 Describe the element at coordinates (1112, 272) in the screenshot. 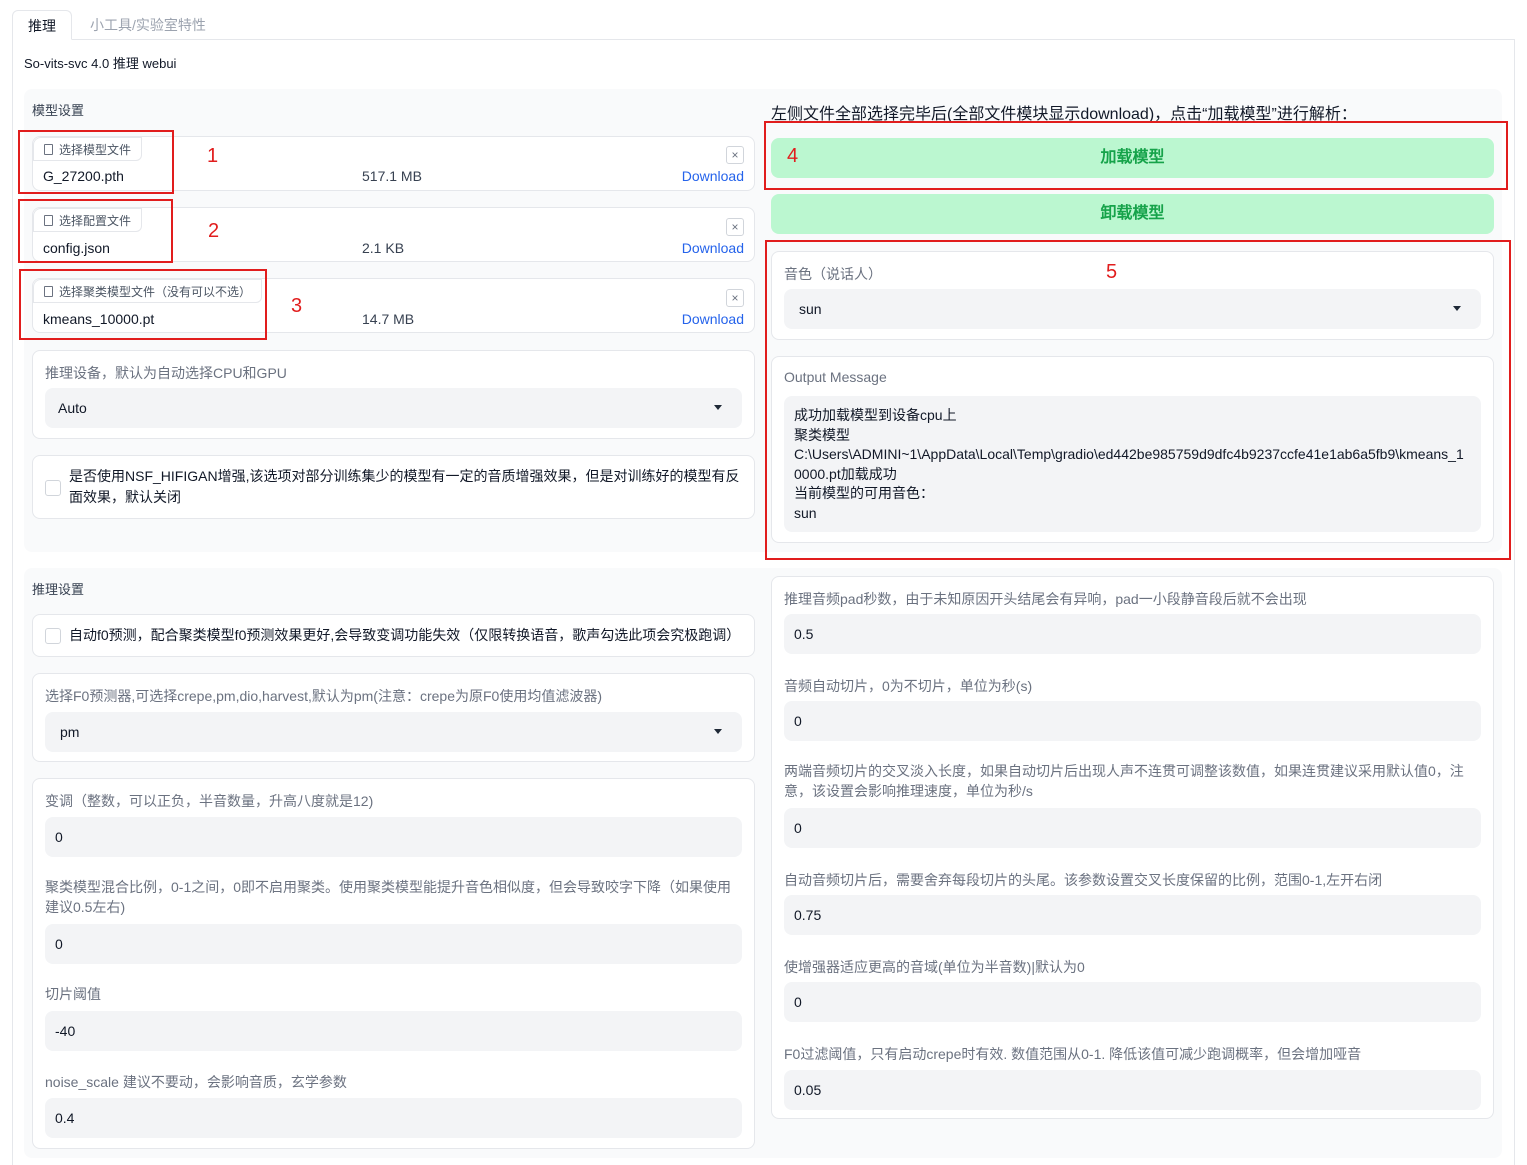

I see `annotation-number-5: 5` at that location.